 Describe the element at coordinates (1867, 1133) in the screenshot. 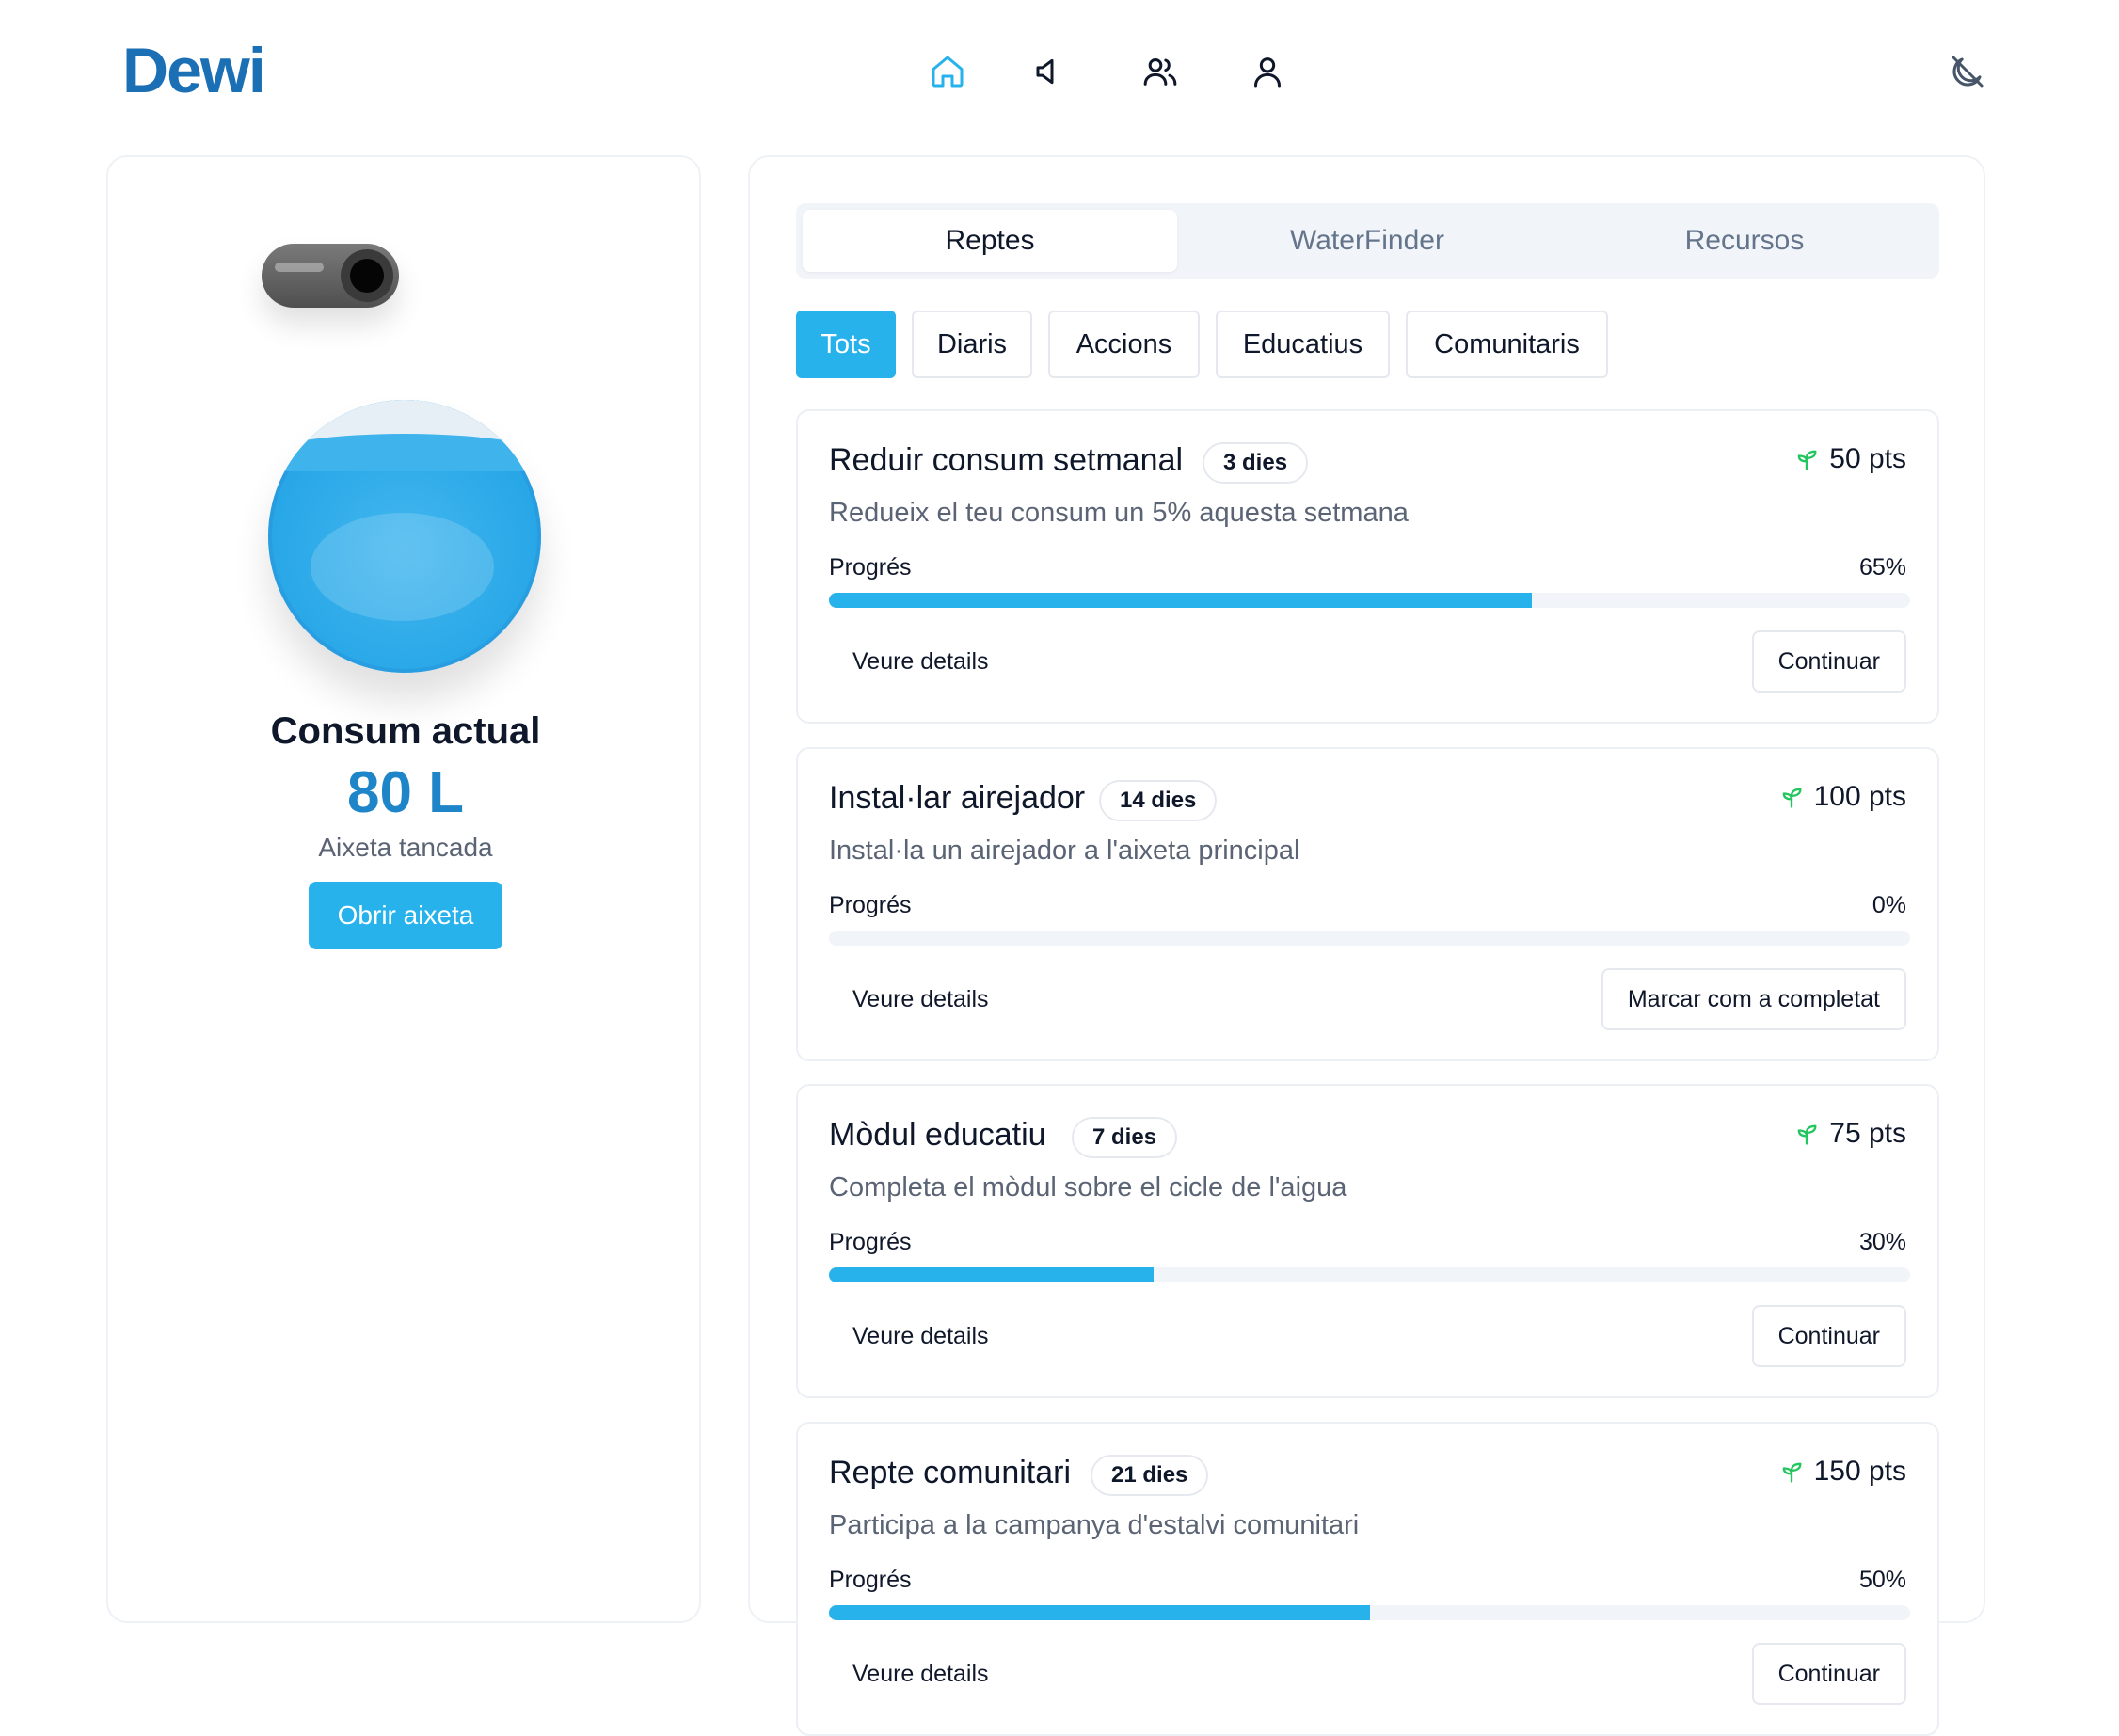

I see `points-value: 75 pts` at that location.